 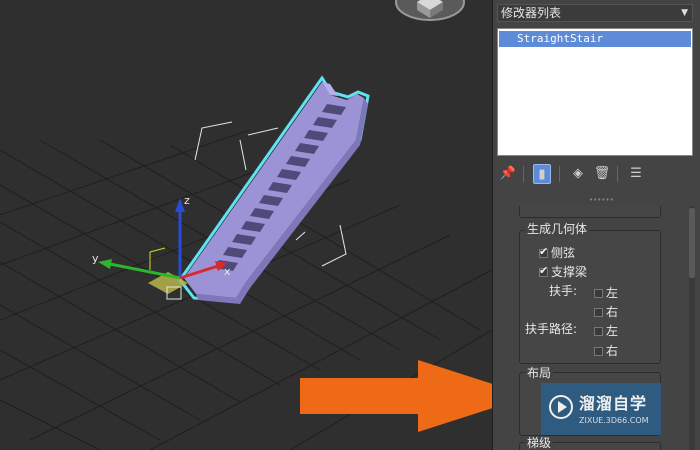 I want to click on remove-modifier-icon: 🗑, so click(x=602, y=174).